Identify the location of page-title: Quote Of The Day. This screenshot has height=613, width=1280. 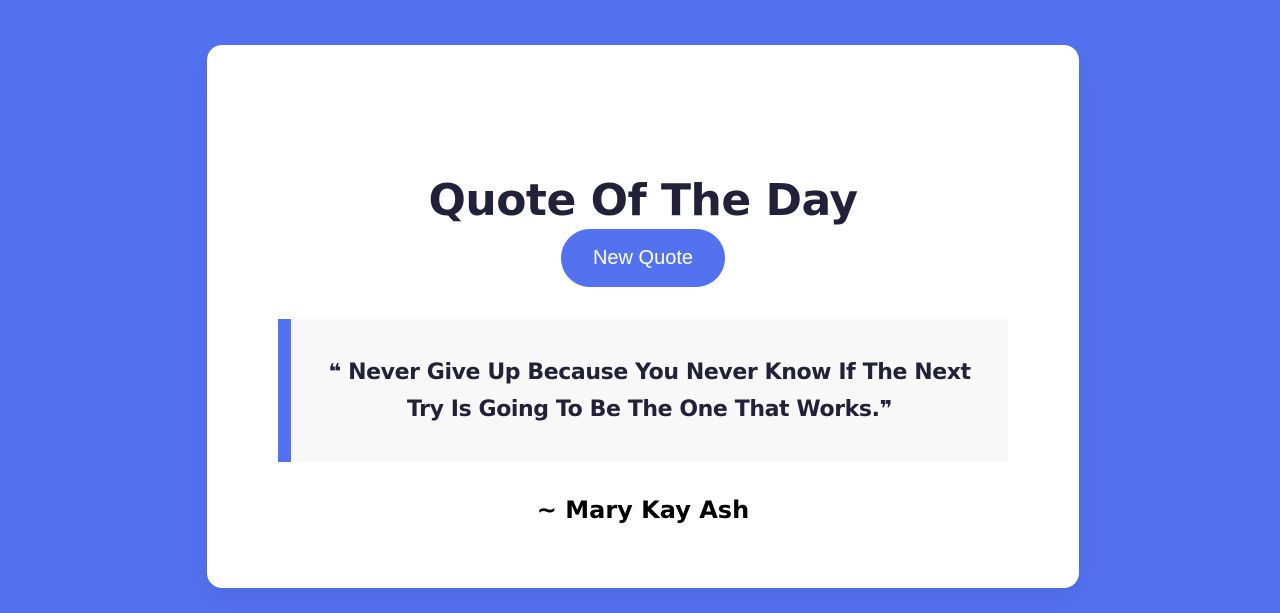
(643, 200).